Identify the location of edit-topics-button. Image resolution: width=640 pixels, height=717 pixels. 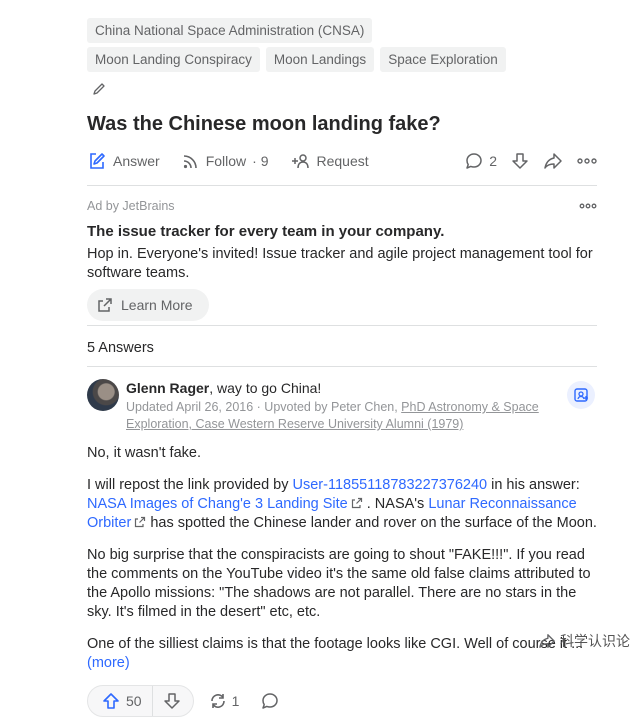
(99, 88).